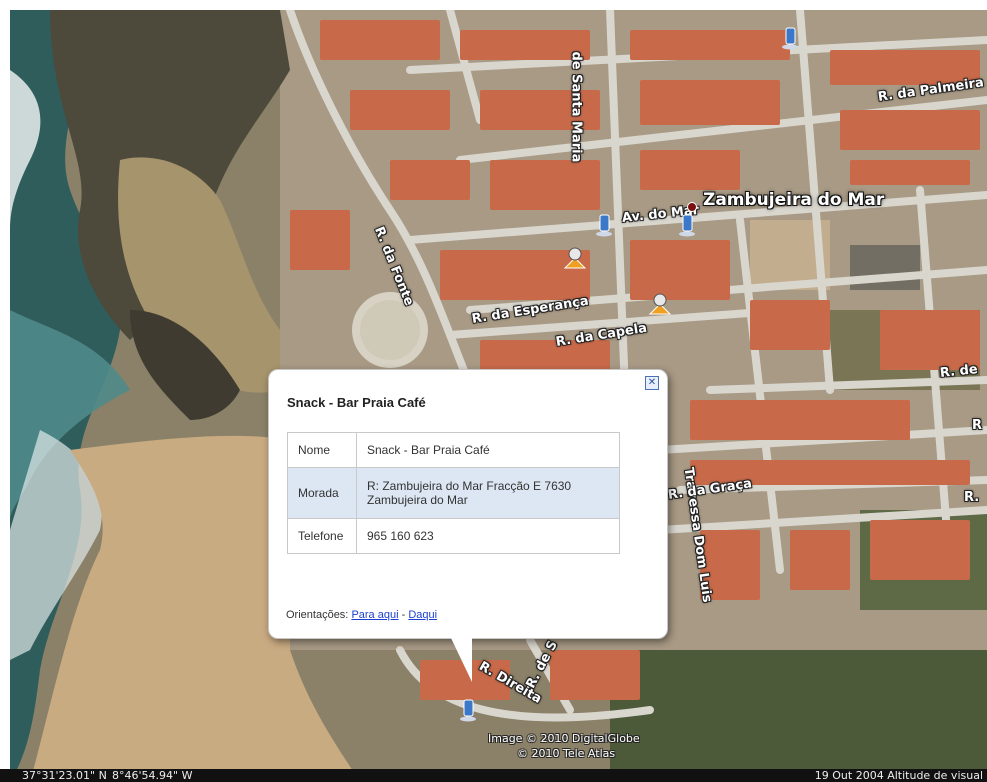 The image size is (987, 782). Describe the element at coordinates (322, 450) in the screenshot. I see `table-key: Nome` at that location.